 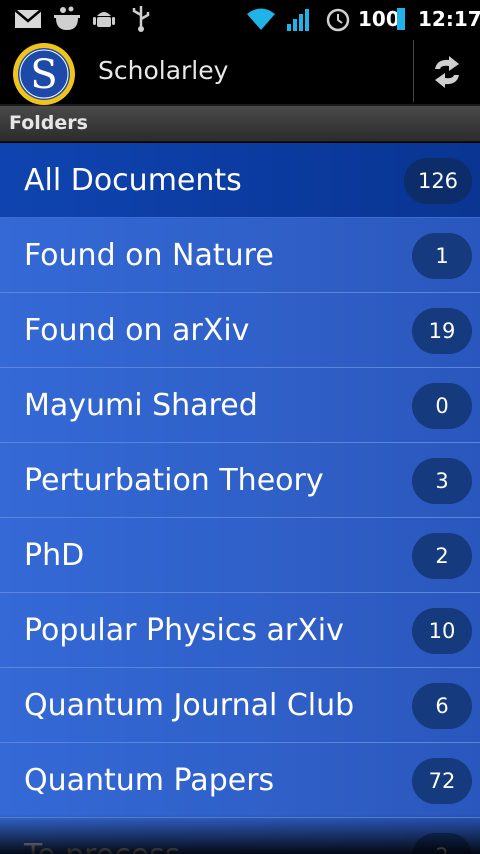 I want to click on wifi-icon, so click(x=261, y=19).